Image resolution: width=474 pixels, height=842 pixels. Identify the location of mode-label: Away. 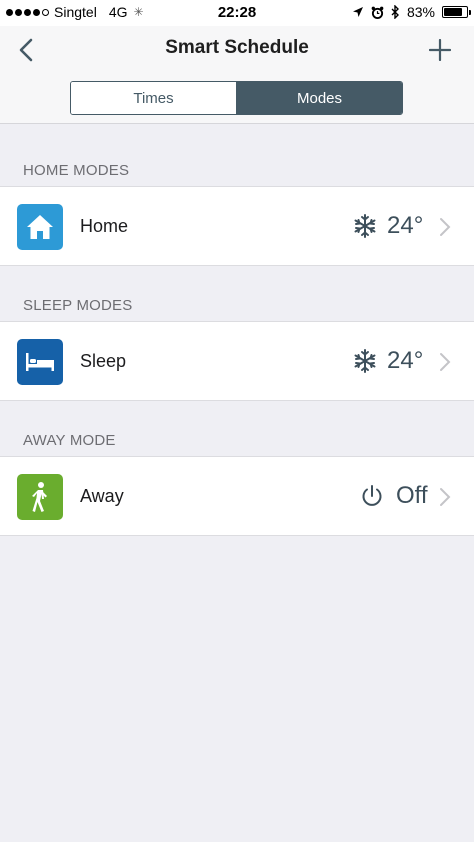
(102, 496).